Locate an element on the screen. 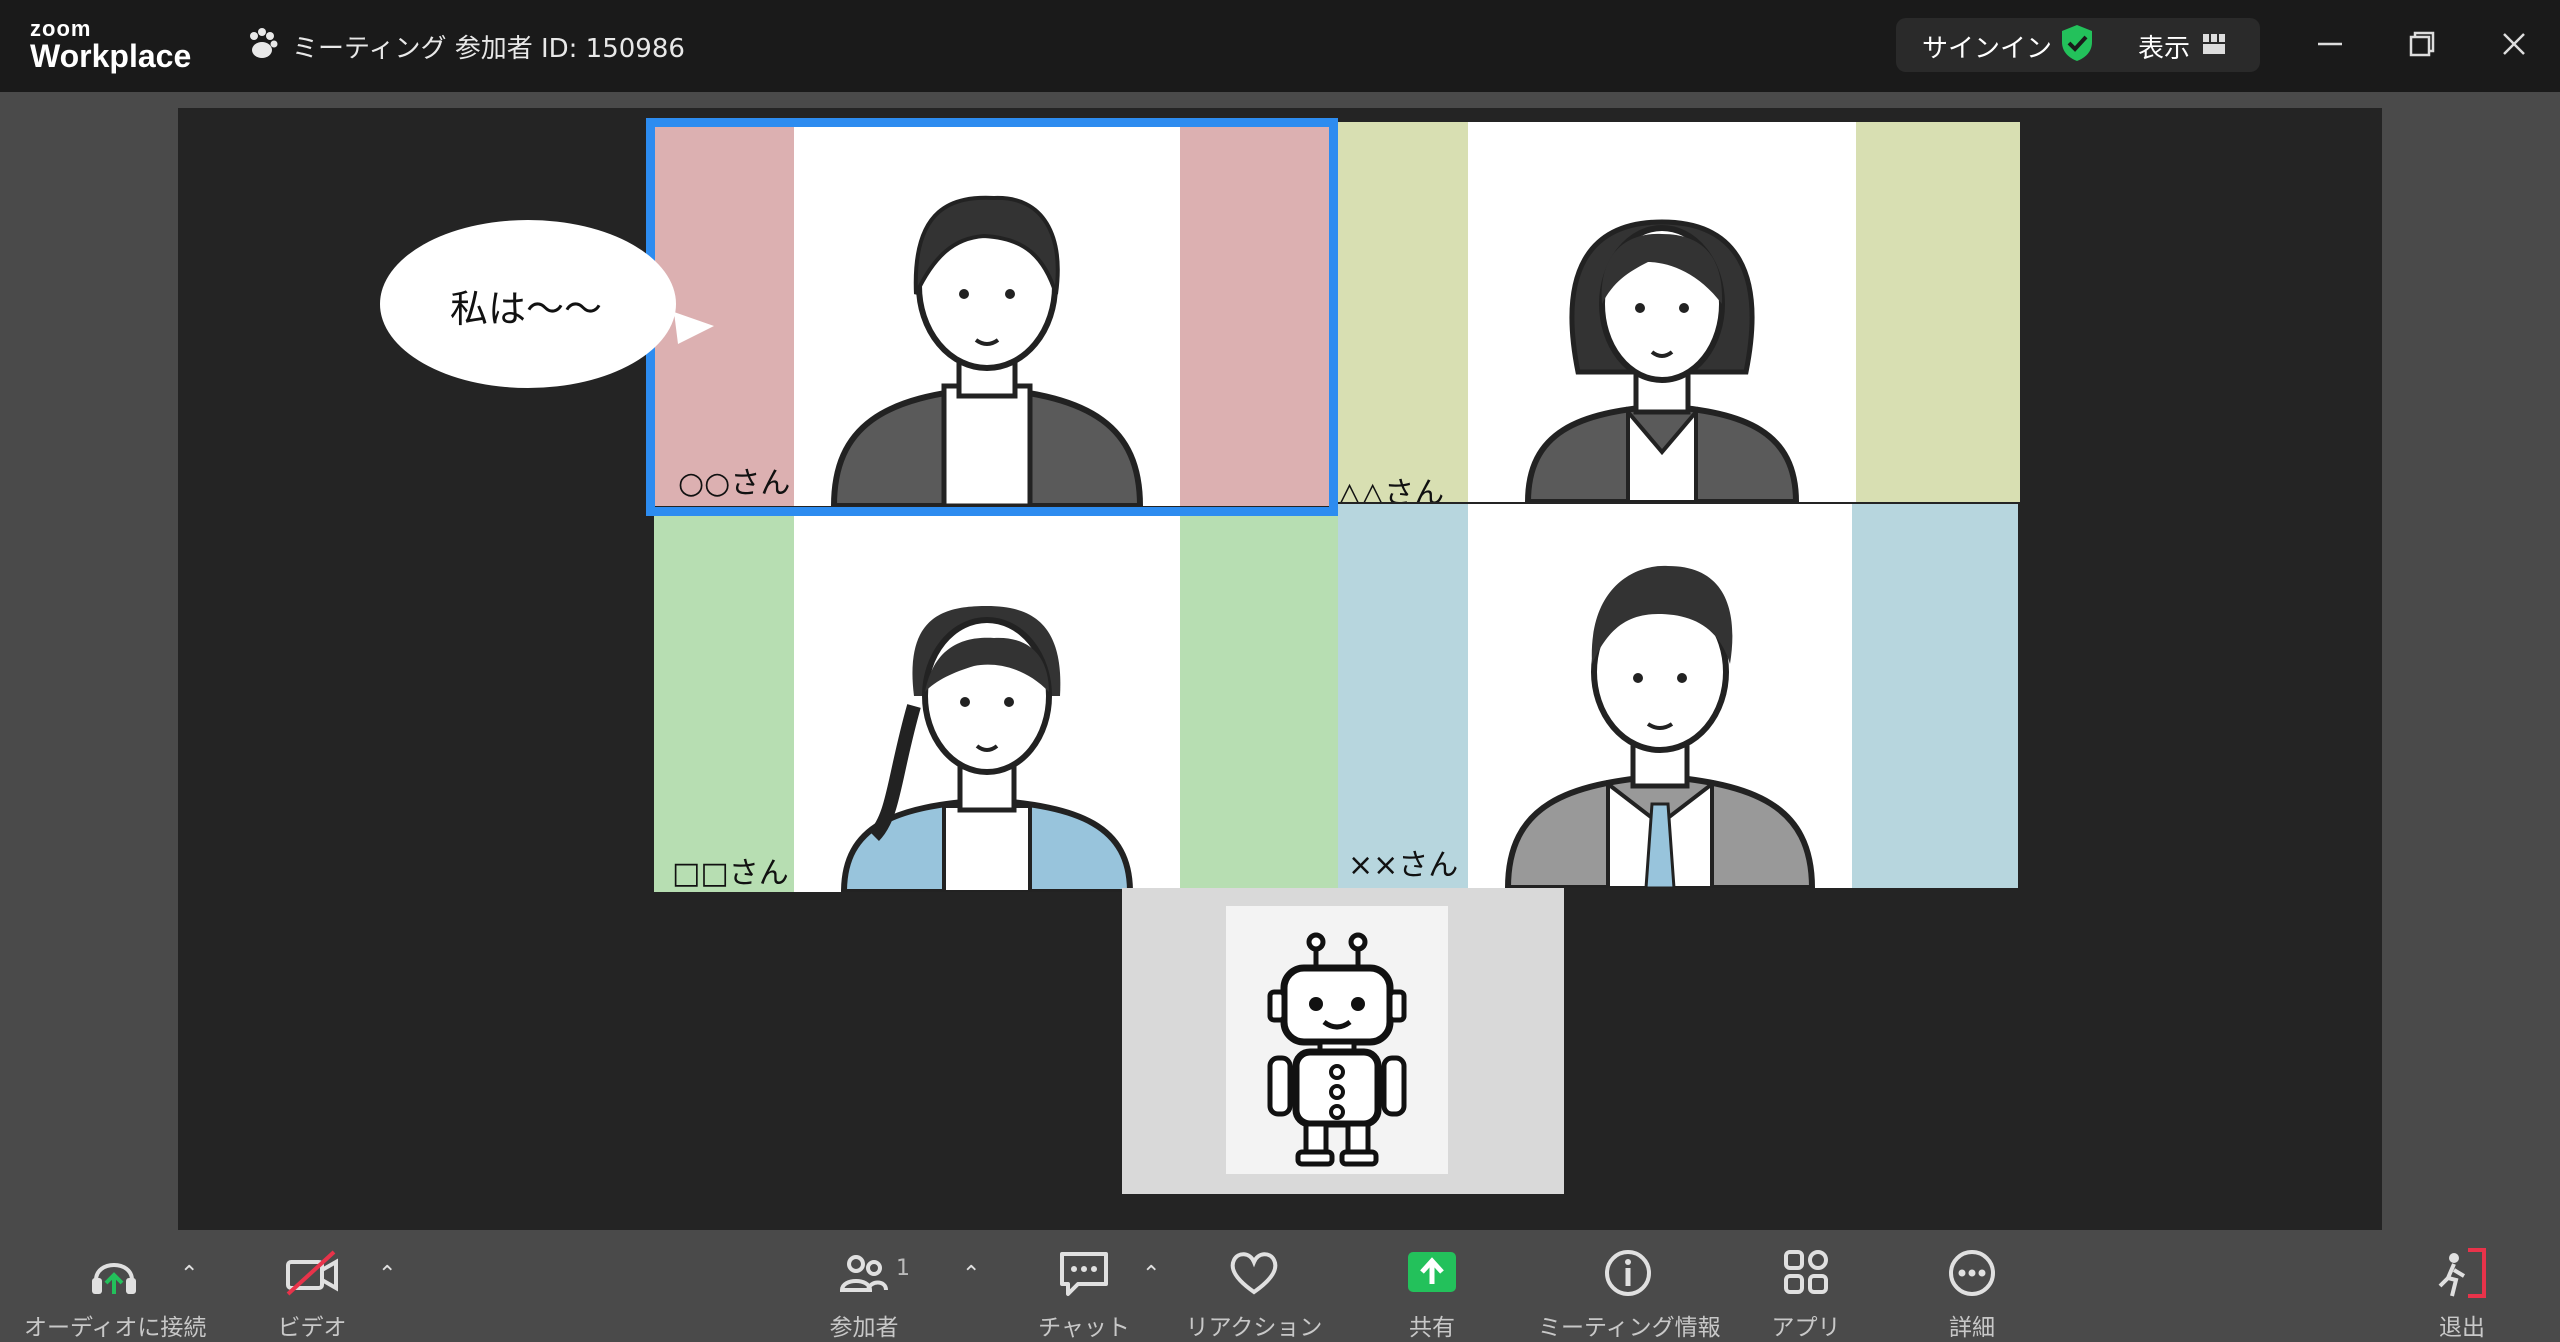 This screenshot has height=1342, width=2560. more-icon is located at coordinates (1972, 1273).